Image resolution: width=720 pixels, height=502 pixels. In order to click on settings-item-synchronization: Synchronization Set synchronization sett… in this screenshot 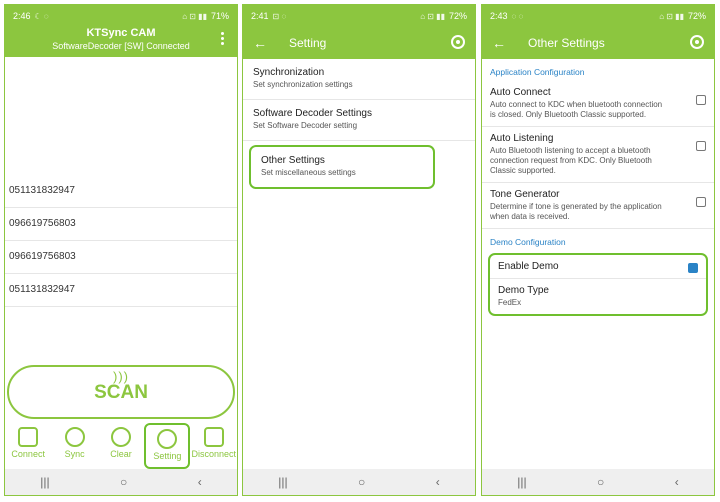, I will do `click(359, 79)`.